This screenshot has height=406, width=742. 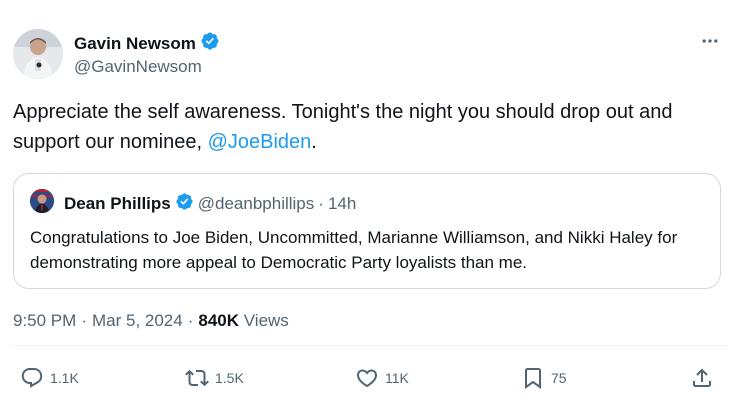 What do you see at coordinates (135, 44) in the screenshot?
I see `author-name: Gavin Newsom` at bounding box center [135, 44].